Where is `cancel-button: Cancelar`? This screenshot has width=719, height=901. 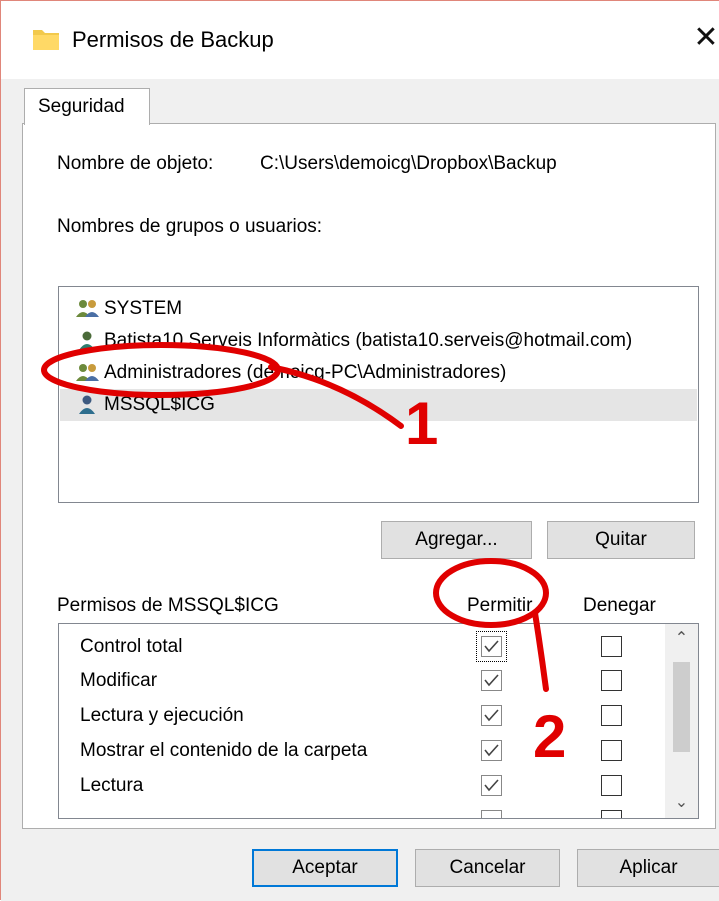
cancel-button: Cancelar is located at coordinates (487, 868).